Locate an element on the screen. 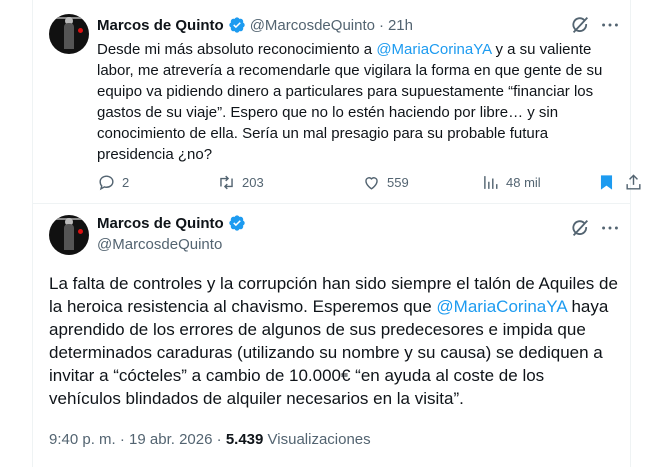 The height and width of the screenshot is (467, 647). share-button is located at coordinates (633, 182).